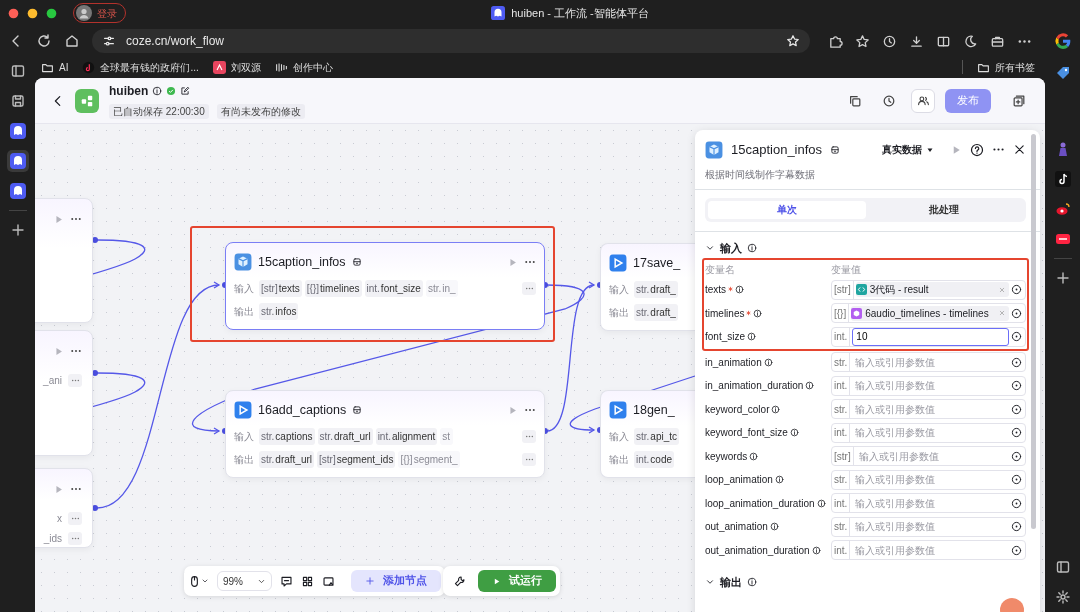 The height and width of the screenshot is (612, 1080). Describe the element at coordinates (72, 41) in the screenshot. I see `home-icon` at that location.